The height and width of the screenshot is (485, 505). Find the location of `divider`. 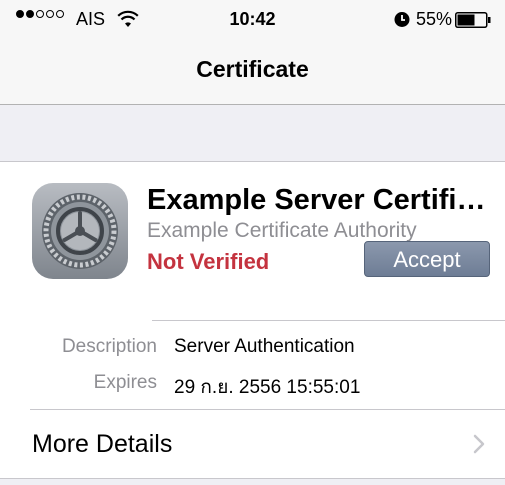

divider is located at coordinates (328, 320).